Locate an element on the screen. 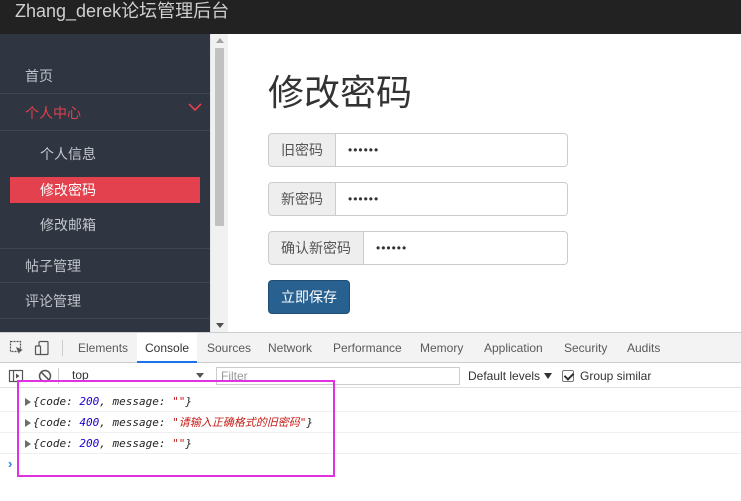  tab-console: Console is located at coordinates (167, 348).